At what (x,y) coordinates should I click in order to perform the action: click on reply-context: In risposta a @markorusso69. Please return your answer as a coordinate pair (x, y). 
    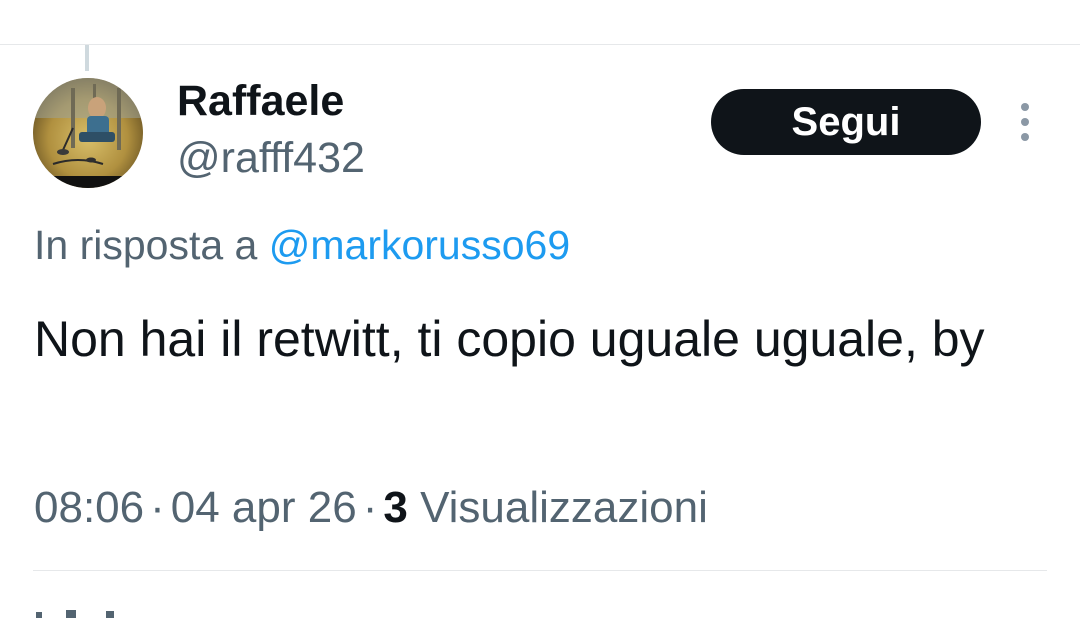
    Looking at the image, I should click on (302, 245).